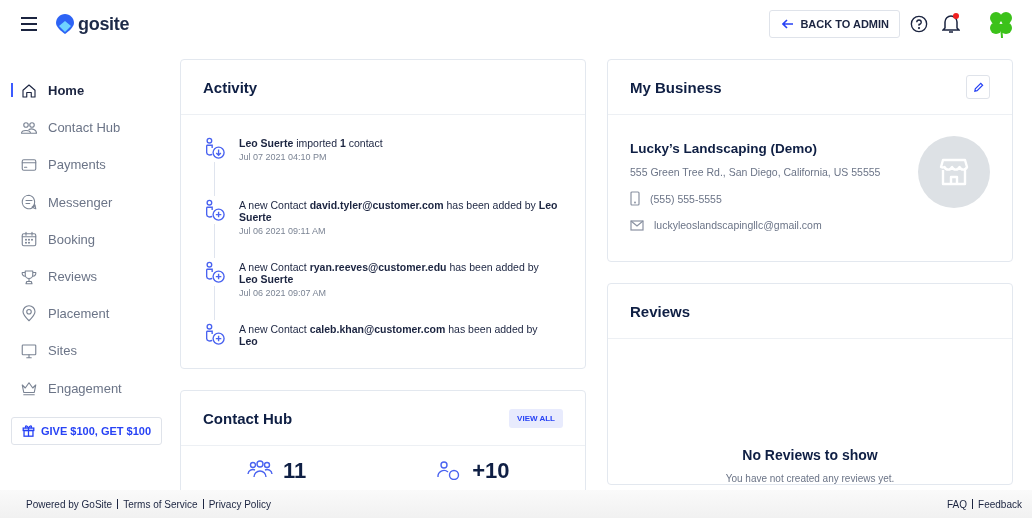  I want to click on sidebar-item: Sites, so click(90, 351).